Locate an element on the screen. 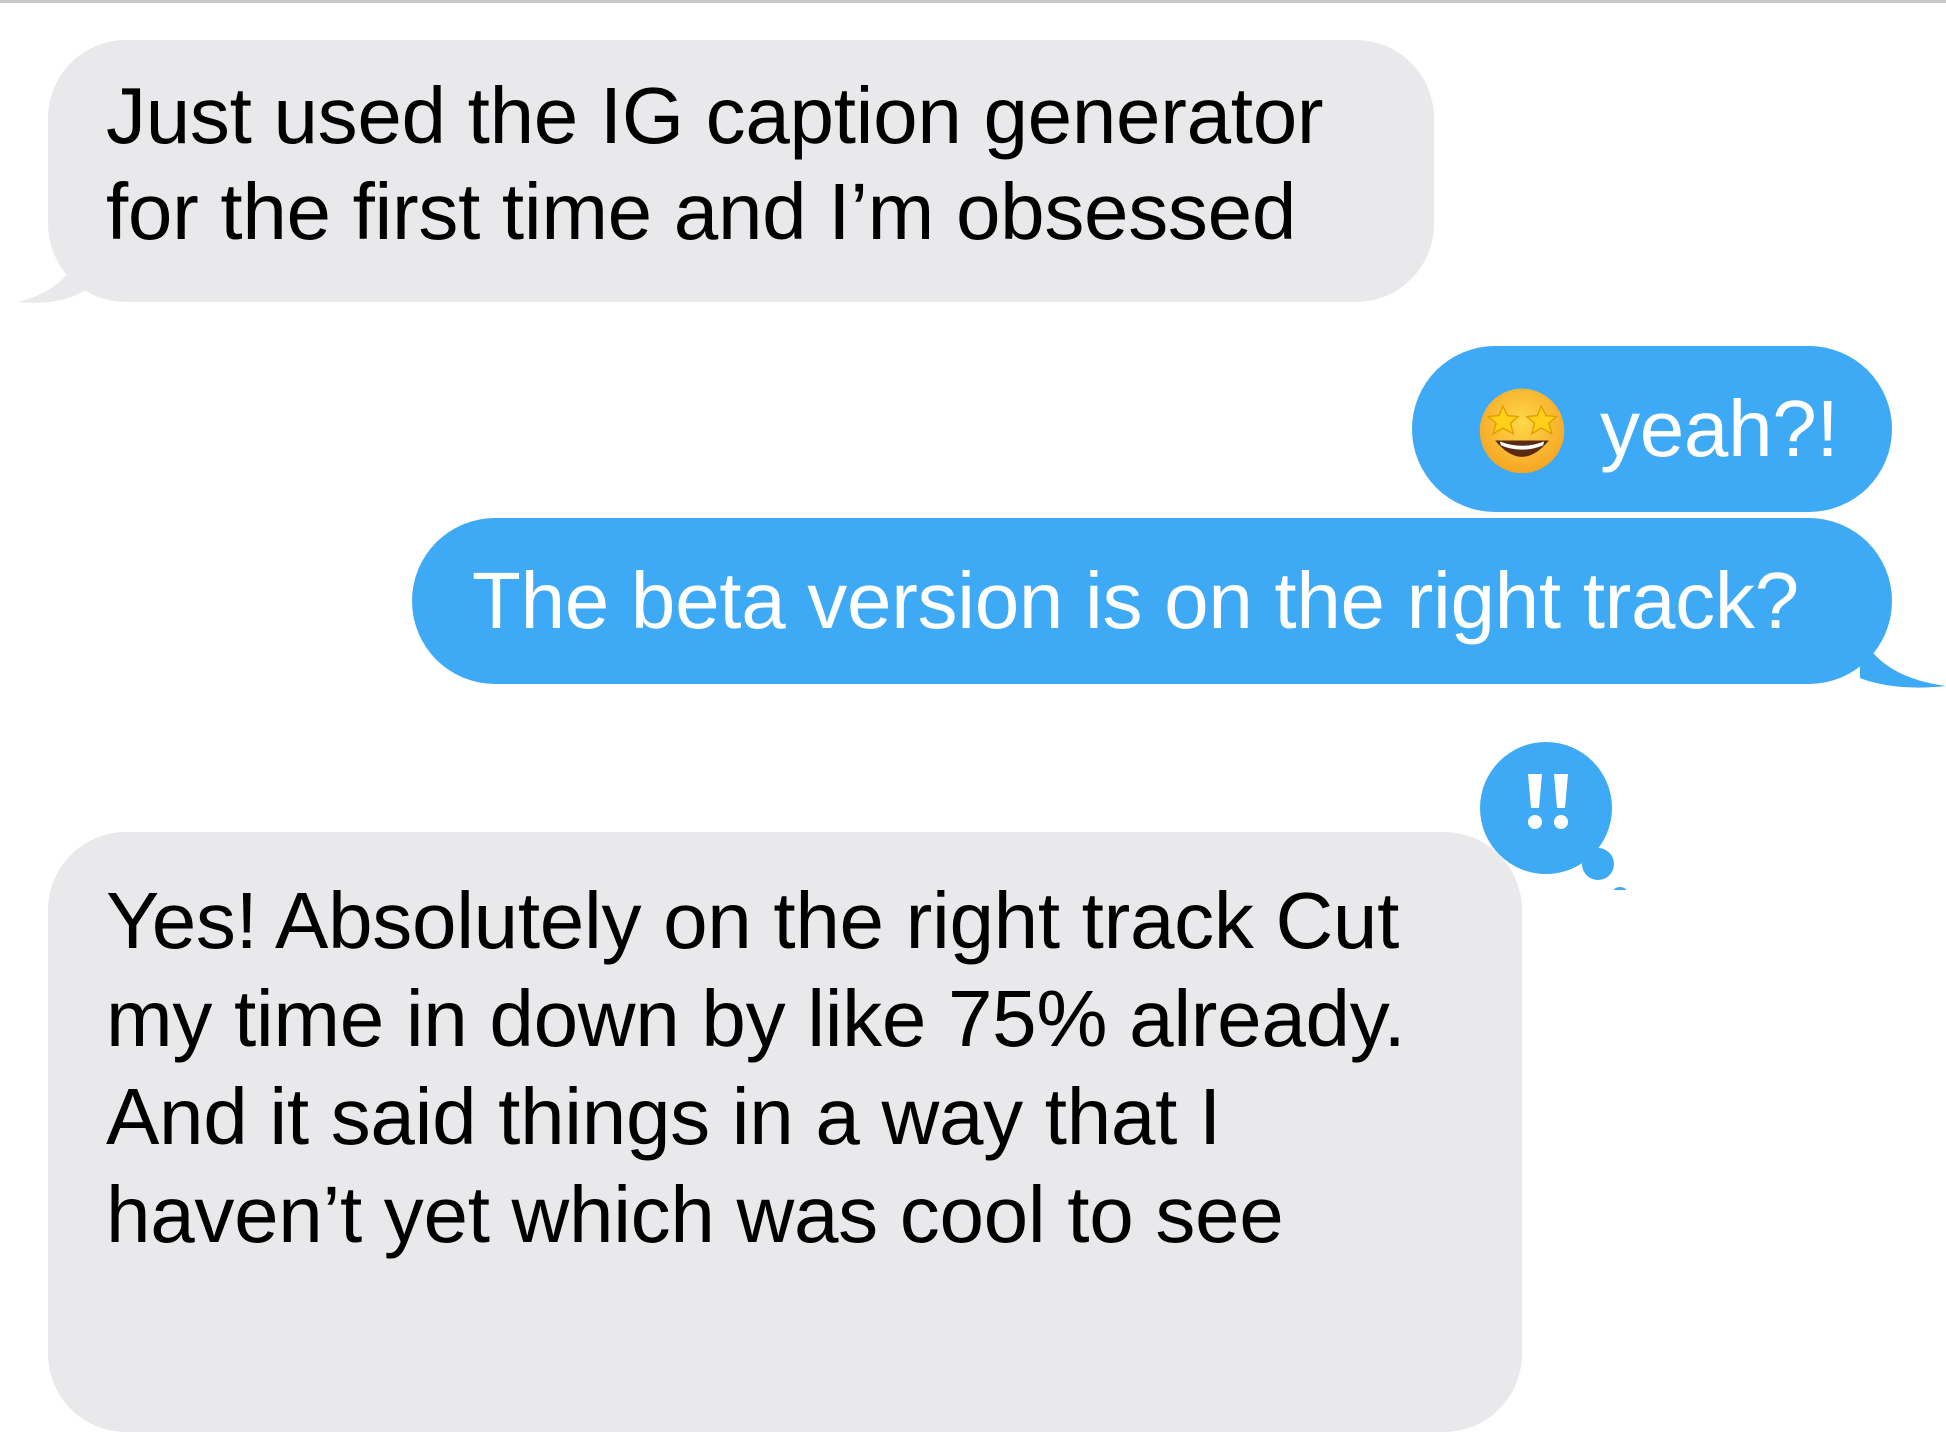 The height and width of the screenshot is (1432, 1946). message-text-line: haven’t yet which was cool to see is located at coordinates (695, 1214).